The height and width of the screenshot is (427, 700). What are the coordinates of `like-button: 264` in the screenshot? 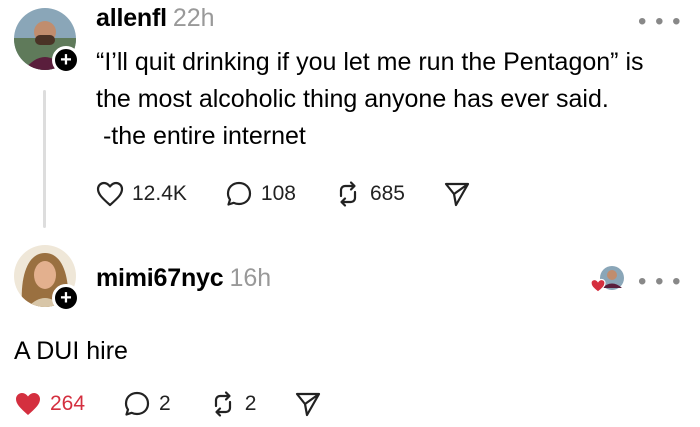 It's located at (49, 404).